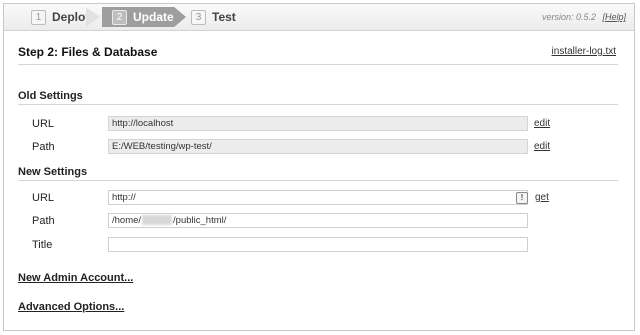 The image size is (640, 335). I want to click on old-url-edit-link: edit, so click(542, 123).